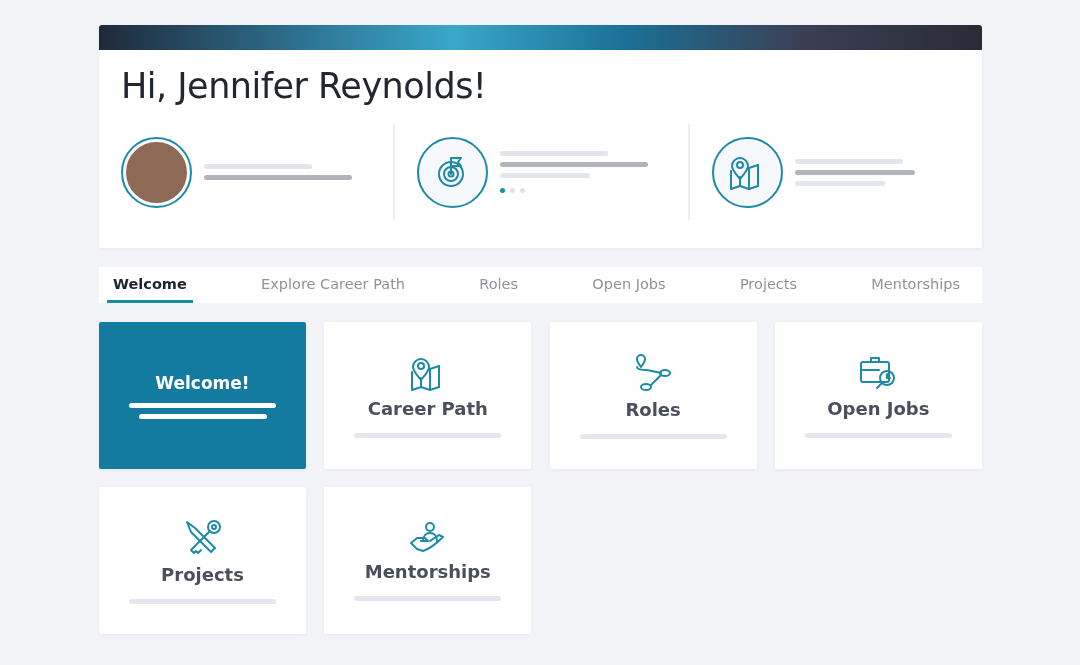  I want to click on route-icon, so click(653, 372).